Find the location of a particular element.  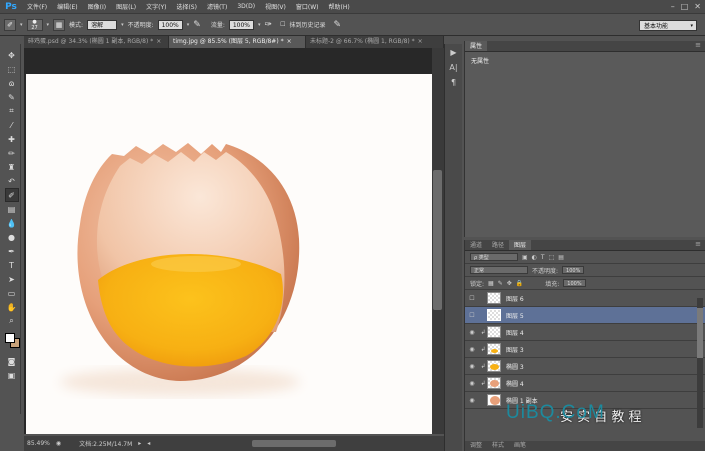

layer-row: ◉ ↲ 图层 4 is located at coordinates (585, 332).